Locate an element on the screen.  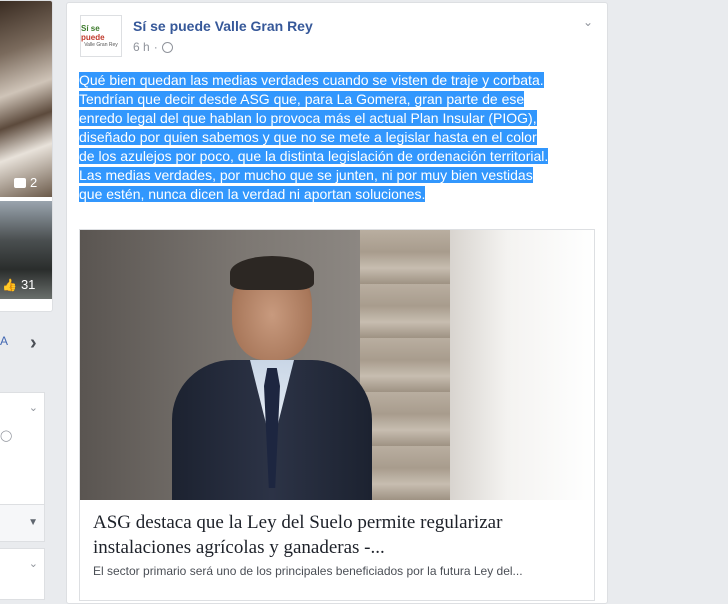
photo-thumbnail is located at coordinates (26, 99).